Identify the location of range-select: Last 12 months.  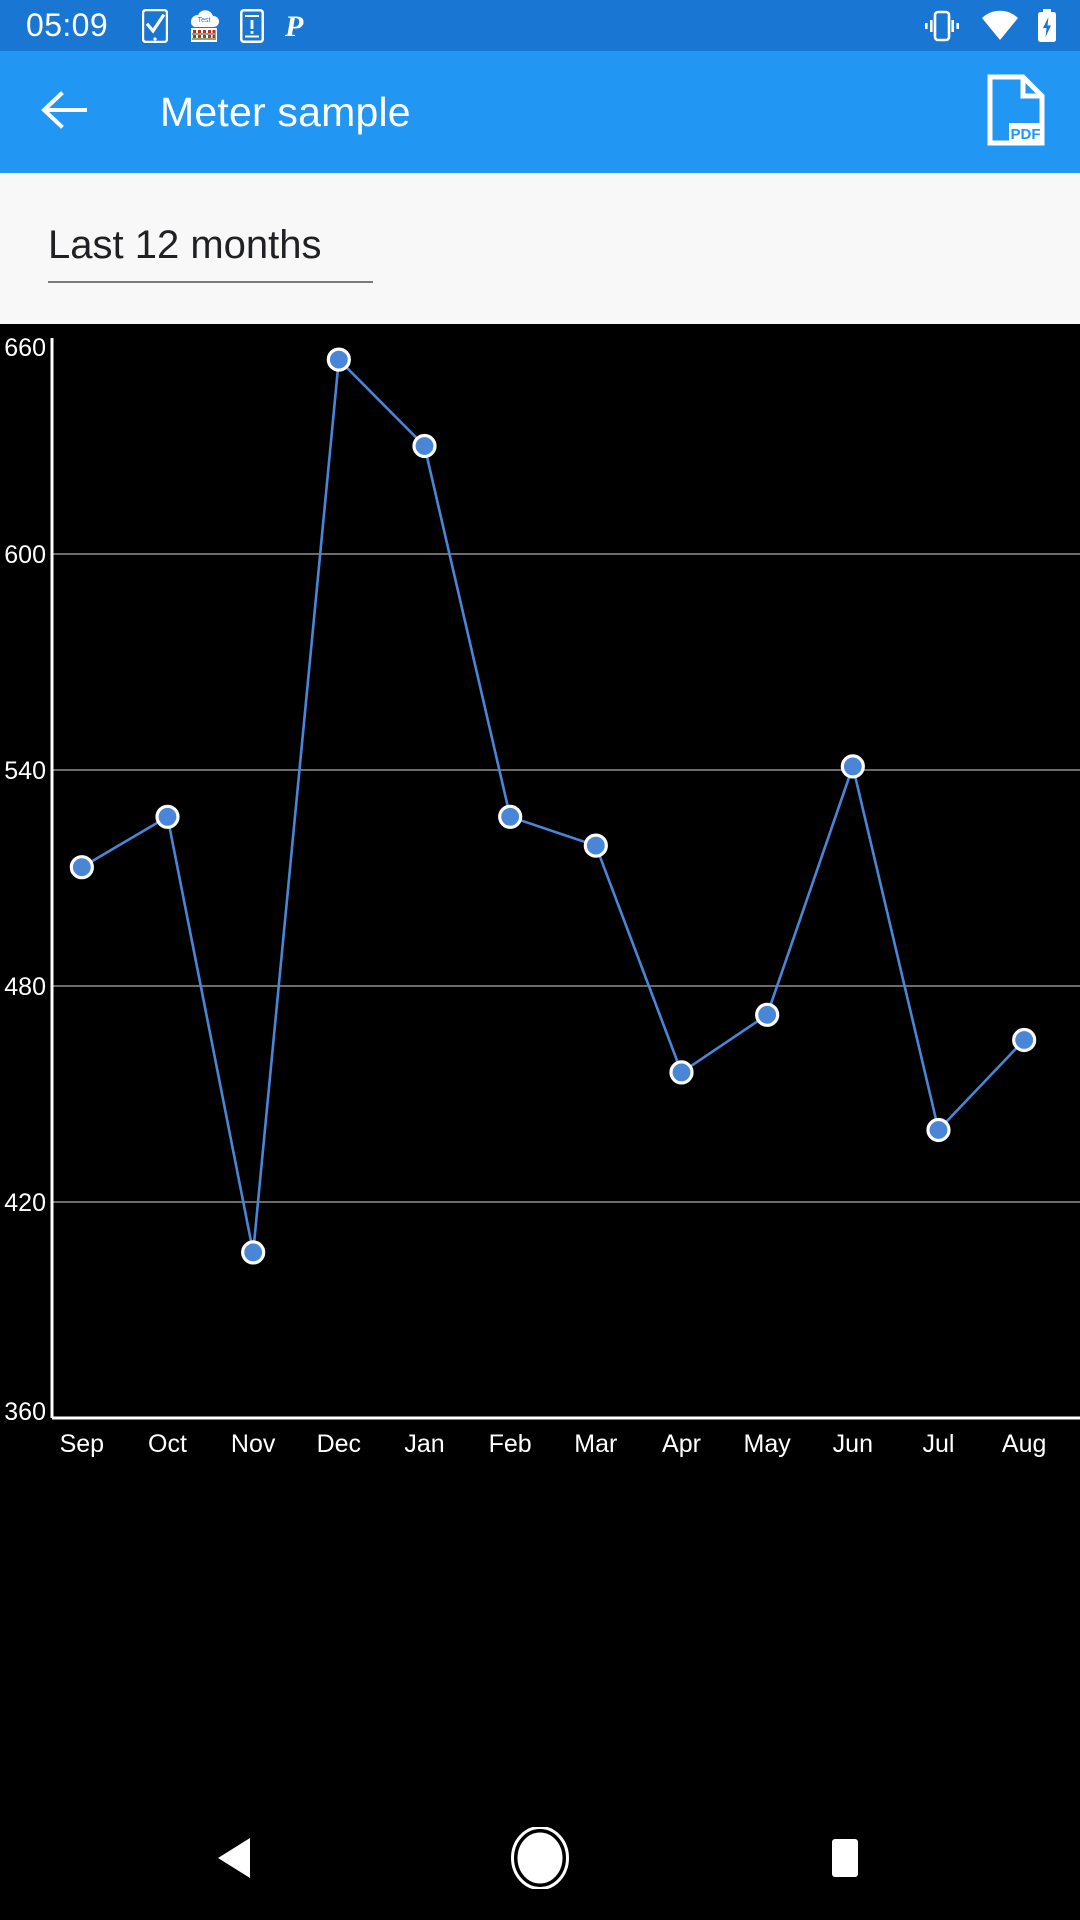
(210, 252).